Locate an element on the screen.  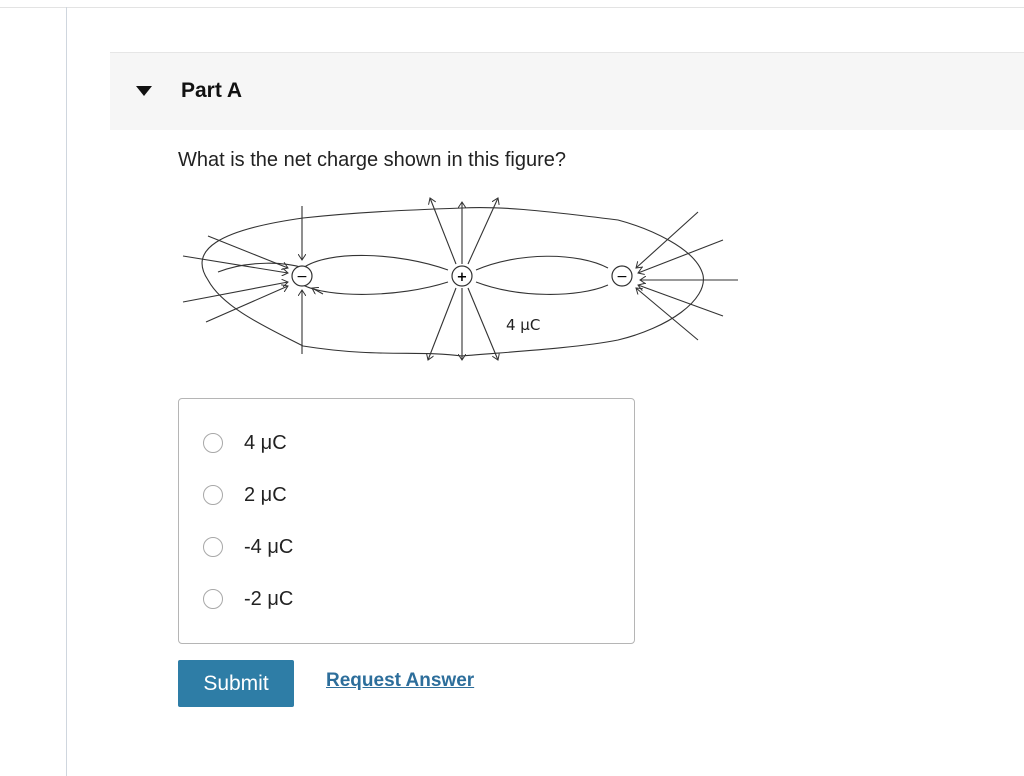
choice-neg-2-uc: -2 μC is located at coordinates (248, 599).